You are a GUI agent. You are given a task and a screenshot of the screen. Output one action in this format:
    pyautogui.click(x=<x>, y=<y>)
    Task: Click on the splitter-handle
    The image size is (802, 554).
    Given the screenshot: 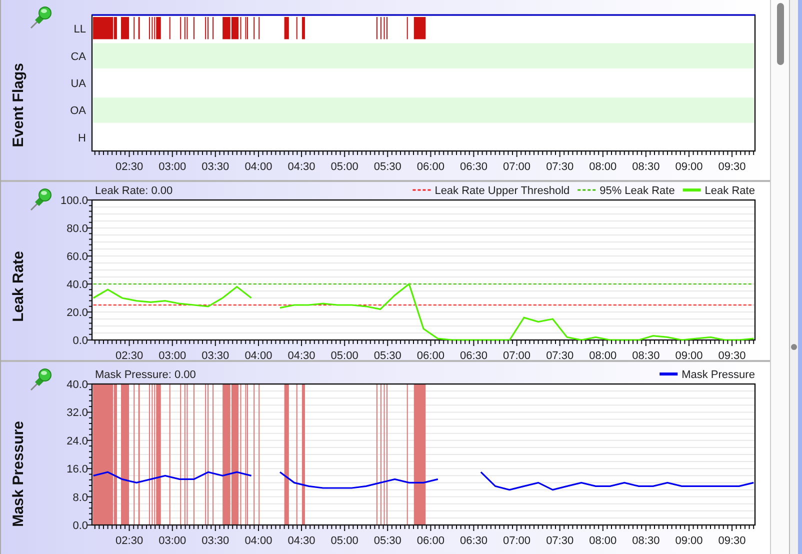 What is the action you would take?
    pyautogui.click(x=794, y=347)
    